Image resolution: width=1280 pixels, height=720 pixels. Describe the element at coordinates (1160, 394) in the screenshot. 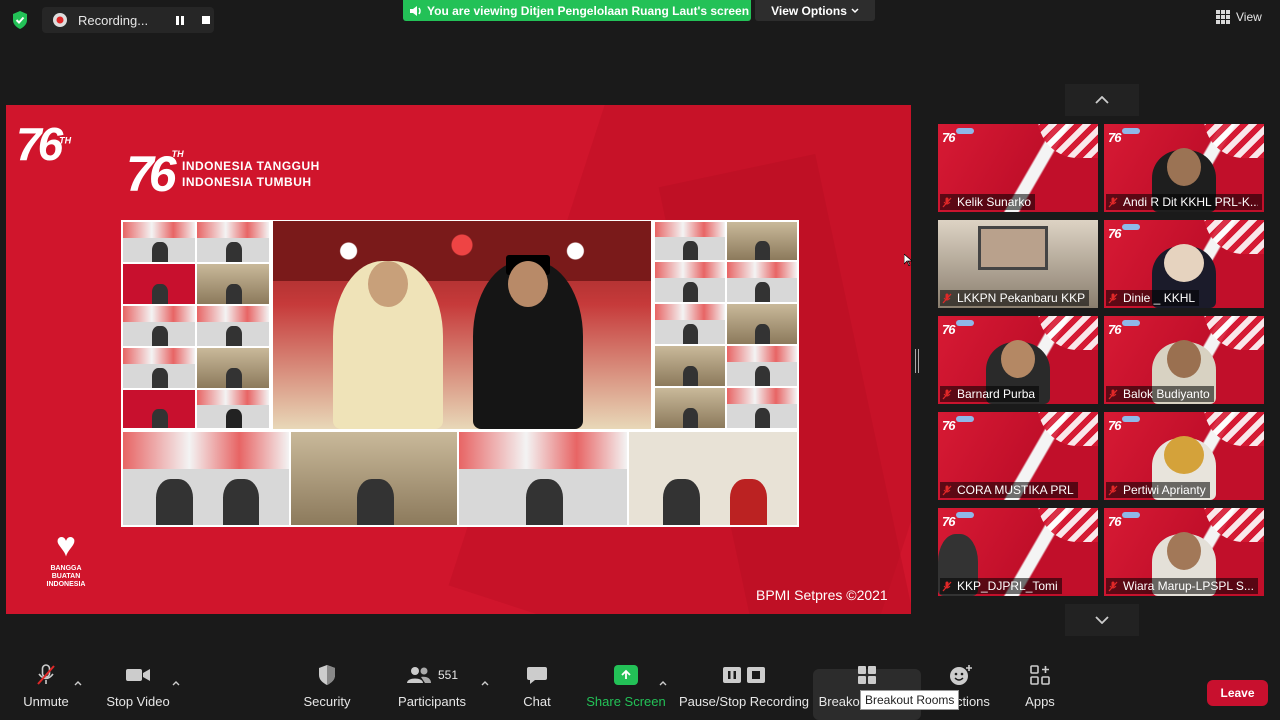

I see `participant-nameplate: Balok Budiyanto` at that location.